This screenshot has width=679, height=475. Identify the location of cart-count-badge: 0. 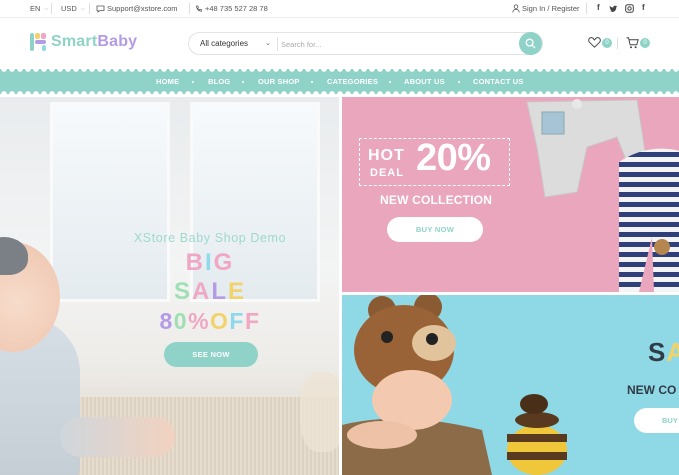
(645, 43).